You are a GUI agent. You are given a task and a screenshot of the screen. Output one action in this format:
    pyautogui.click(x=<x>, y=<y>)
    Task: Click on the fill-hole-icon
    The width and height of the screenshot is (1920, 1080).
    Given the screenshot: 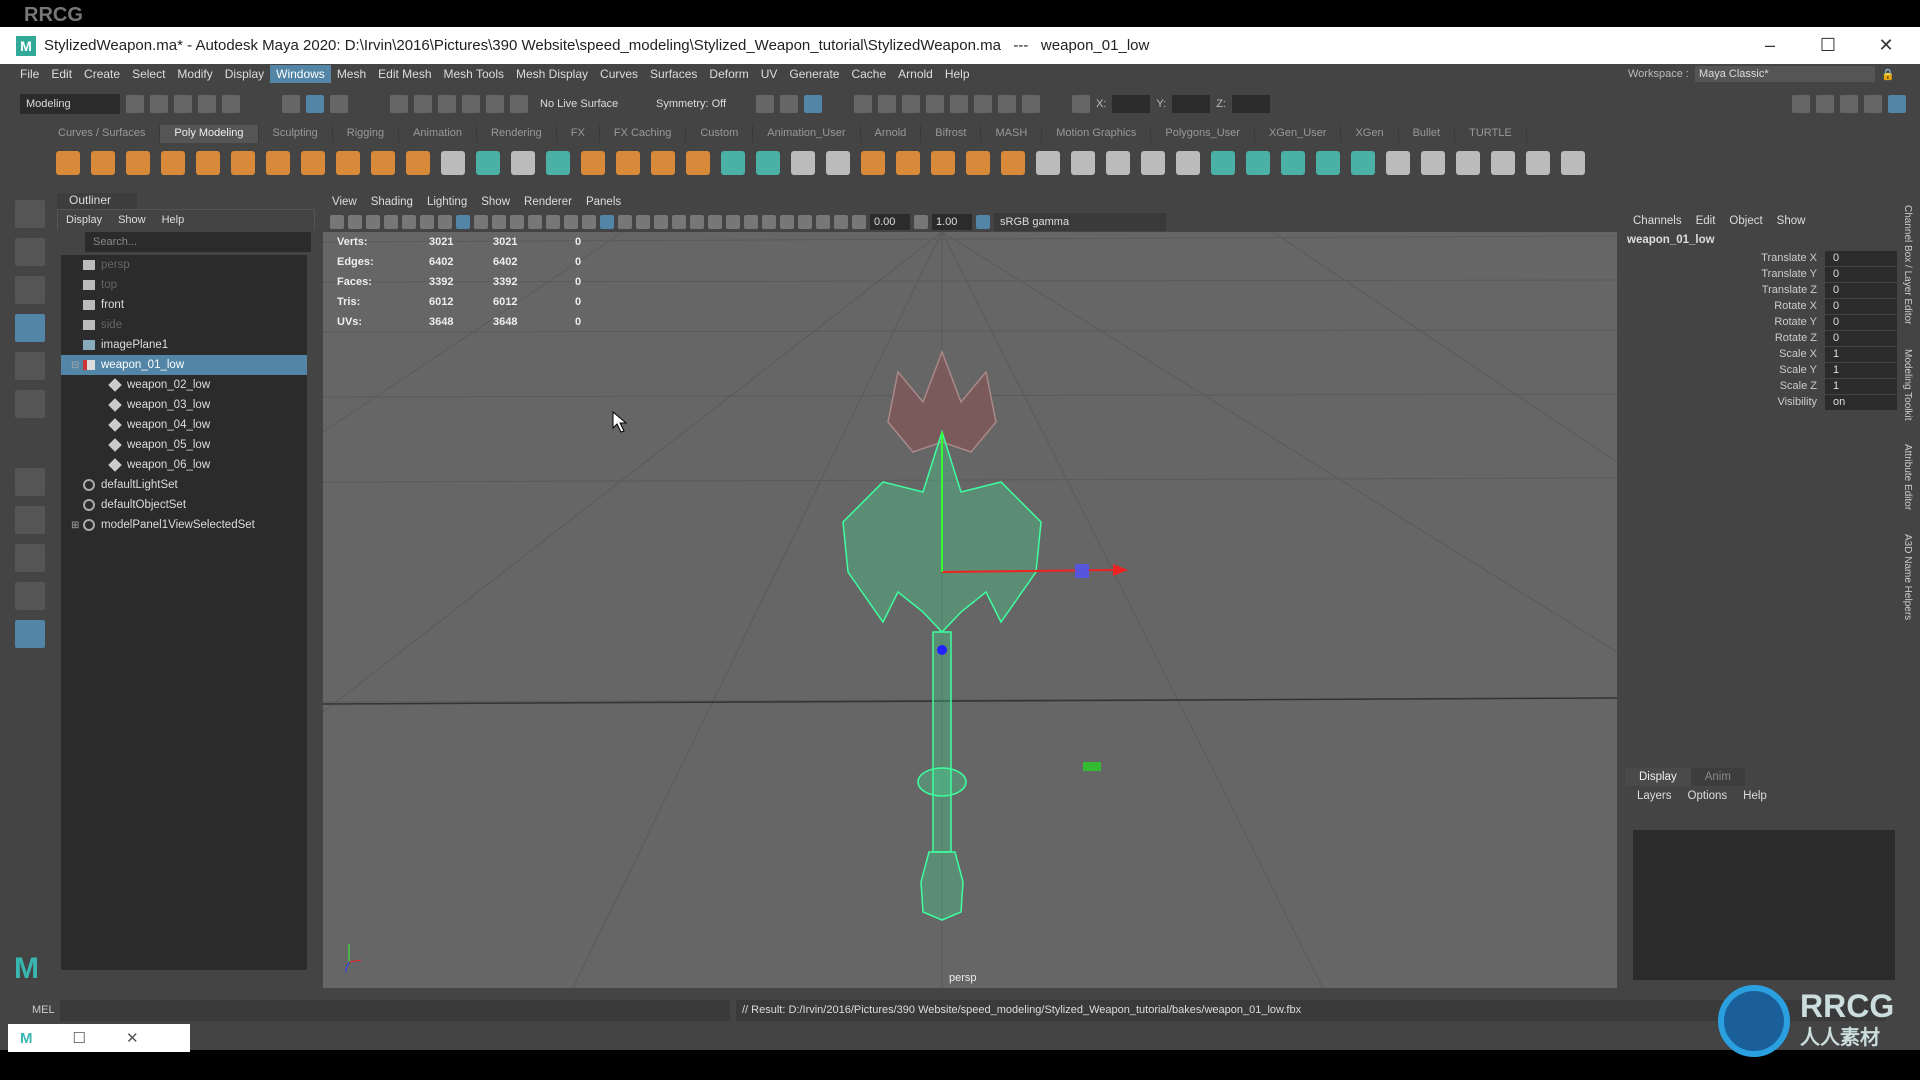 What is the action you would take?
    pyautogui.click(x=733, y=163)
    